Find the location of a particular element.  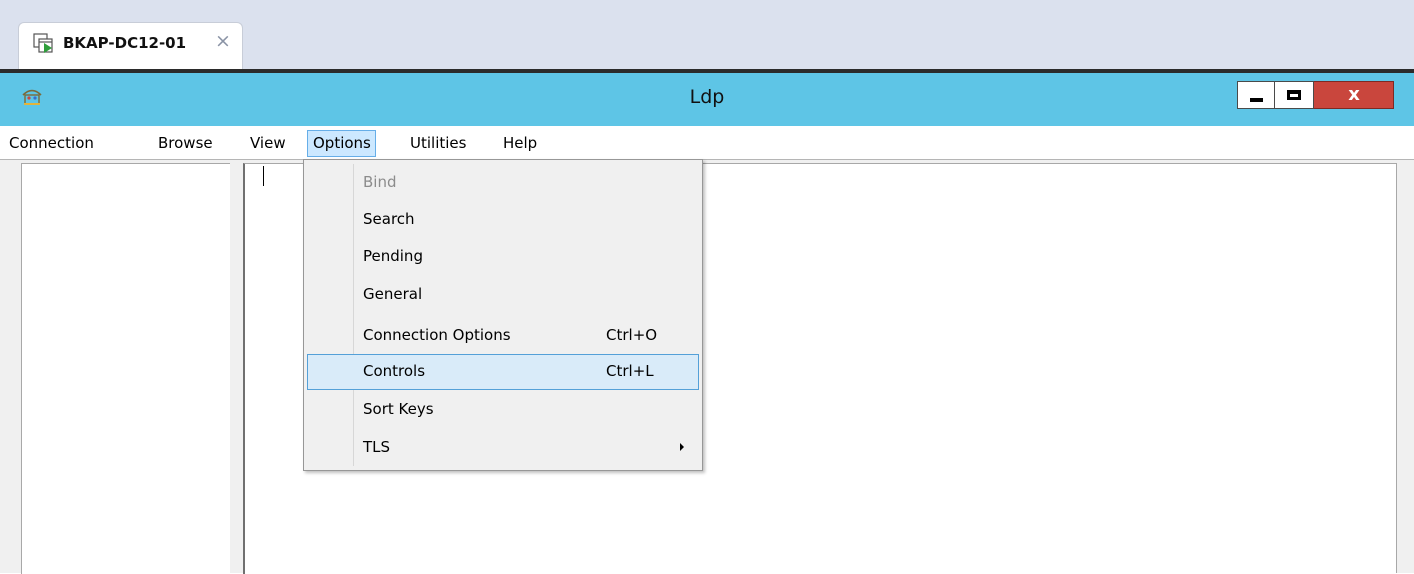

menu-item-pending: Pending is located at coordinates (503, 257).